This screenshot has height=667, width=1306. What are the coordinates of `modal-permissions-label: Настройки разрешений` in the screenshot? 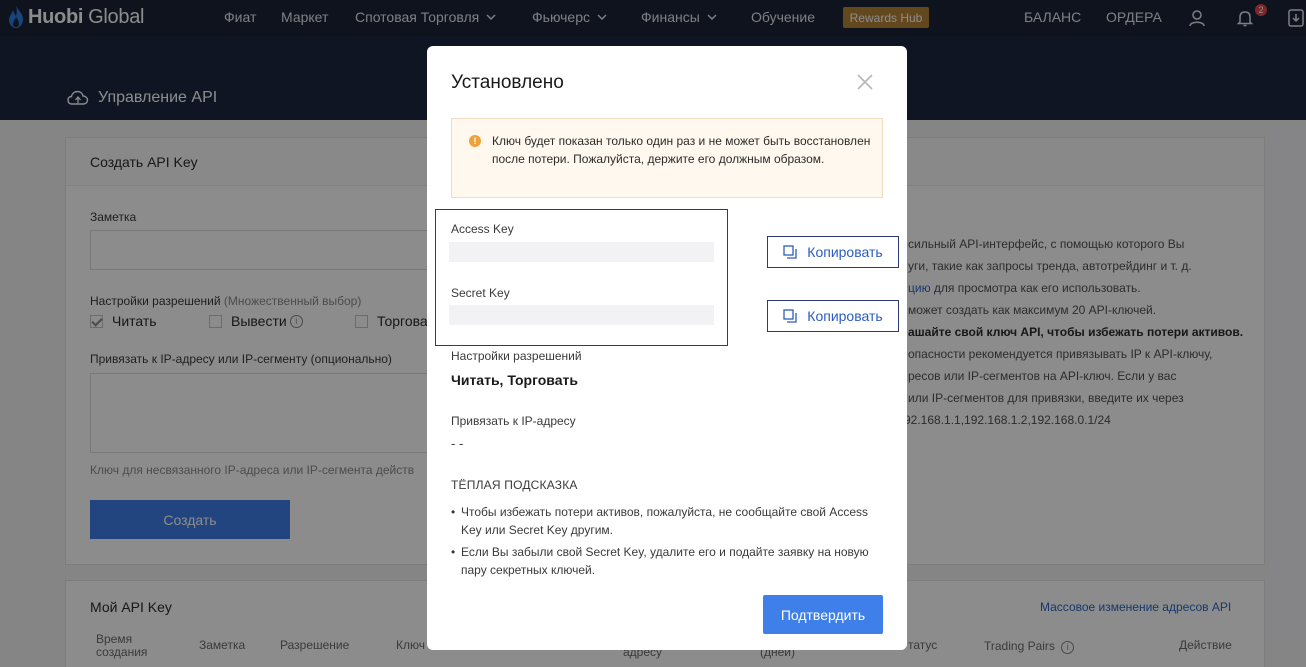 It's located at (516, 356).